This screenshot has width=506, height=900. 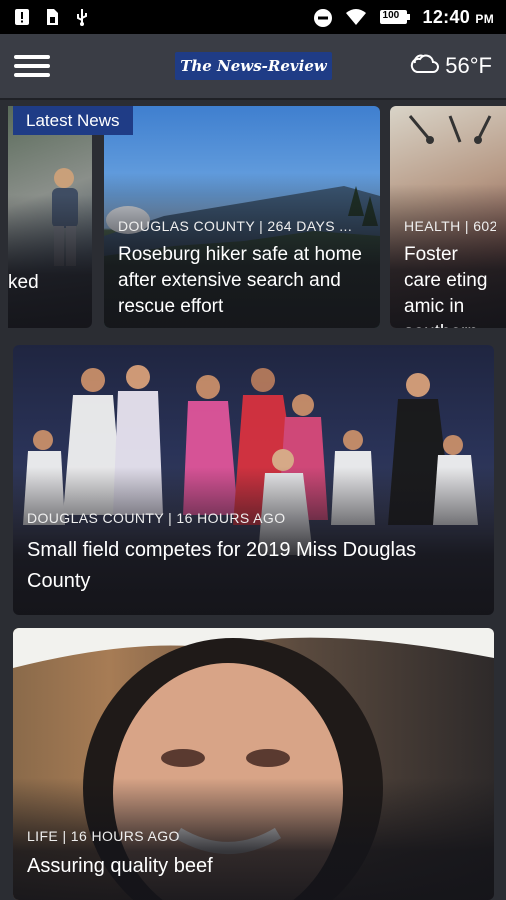 I want to click on clock-ampm: PM, so click(x=484, y=18).